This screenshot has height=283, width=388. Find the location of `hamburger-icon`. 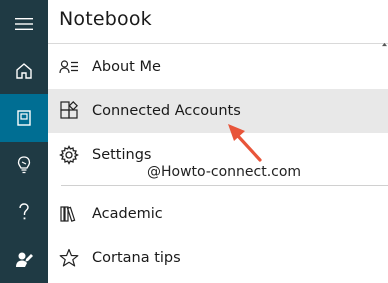

hamburger-icon is located at coordinates (24, 24).